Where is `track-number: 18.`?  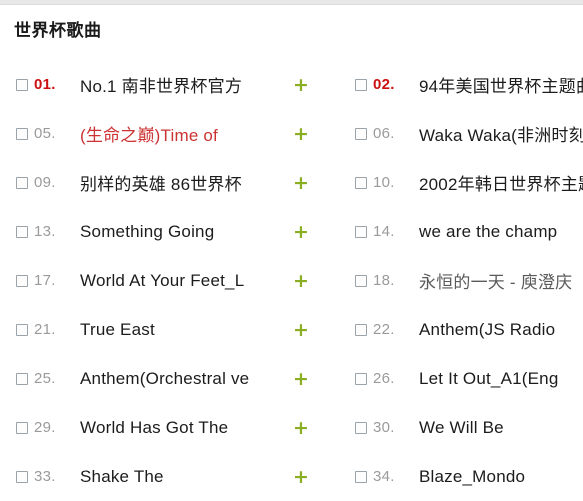
track-number: 18. is located at coordinates (384, 280).